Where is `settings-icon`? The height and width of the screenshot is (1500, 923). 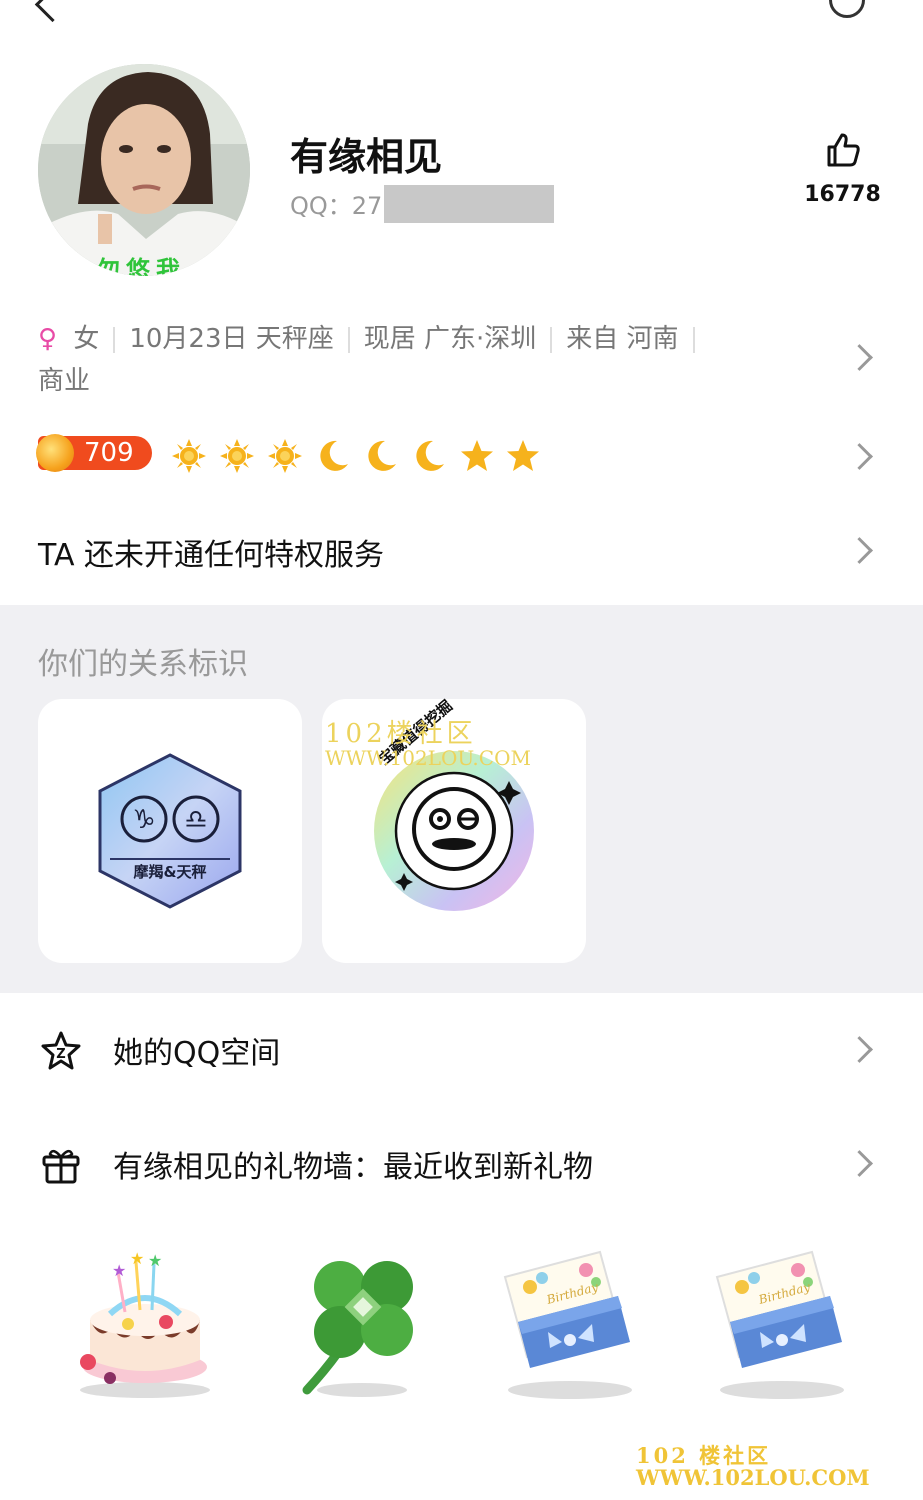
settings-icon is located at coordinates (847, 9).